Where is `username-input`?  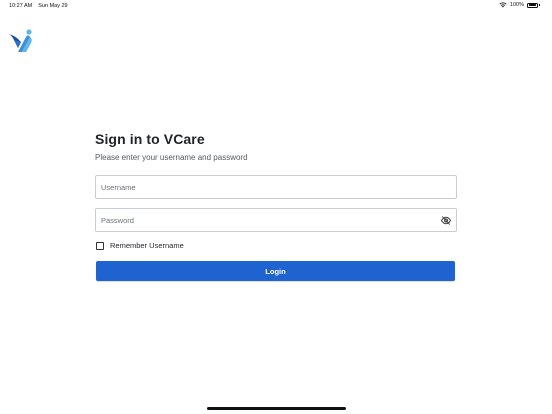
username-input is located at coordinates (276, 187).